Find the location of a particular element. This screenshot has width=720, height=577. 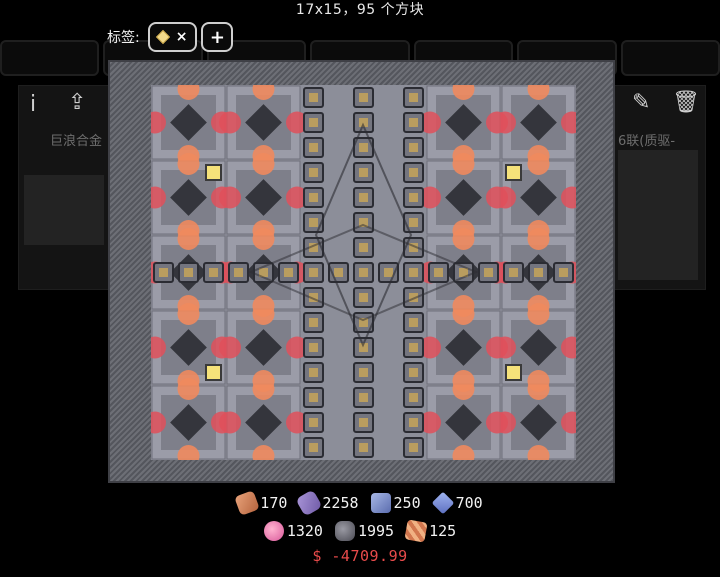

info-icon: i is located at coordinates (33, 104).